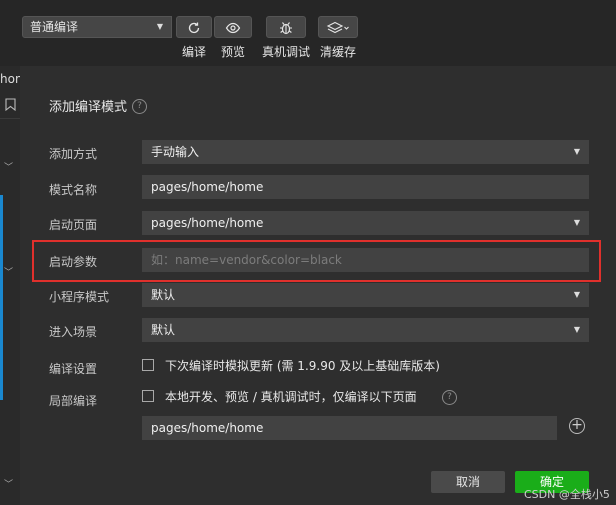  What do you see at coordinates (193, 52) in the screenshot?
I see `compile-label: 编译` at bounding box center [193, 52].